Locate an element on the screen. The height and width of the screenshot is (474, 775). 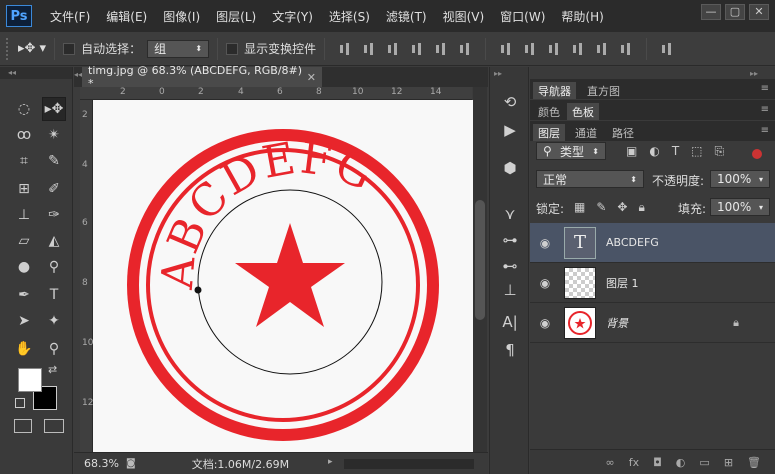
vertical-scroll-thumb is located at coordinates (480, 260).